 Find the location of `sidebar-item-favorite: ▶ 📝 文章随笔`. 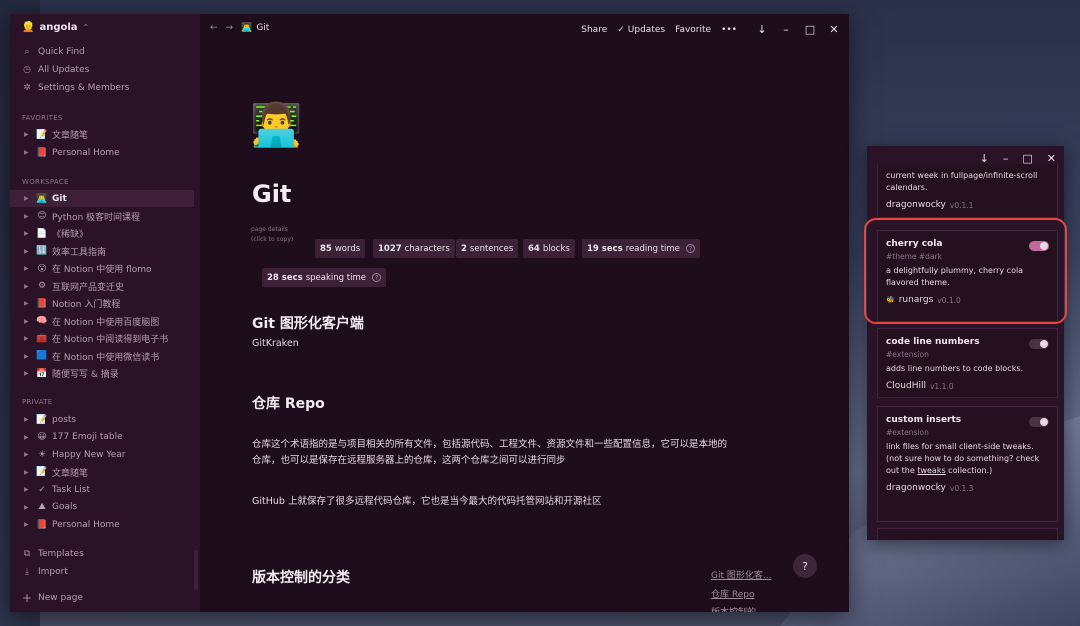

sidebar-item-favorite: ▶ 📝 文章随笔 is located at coordinates (102, 134).